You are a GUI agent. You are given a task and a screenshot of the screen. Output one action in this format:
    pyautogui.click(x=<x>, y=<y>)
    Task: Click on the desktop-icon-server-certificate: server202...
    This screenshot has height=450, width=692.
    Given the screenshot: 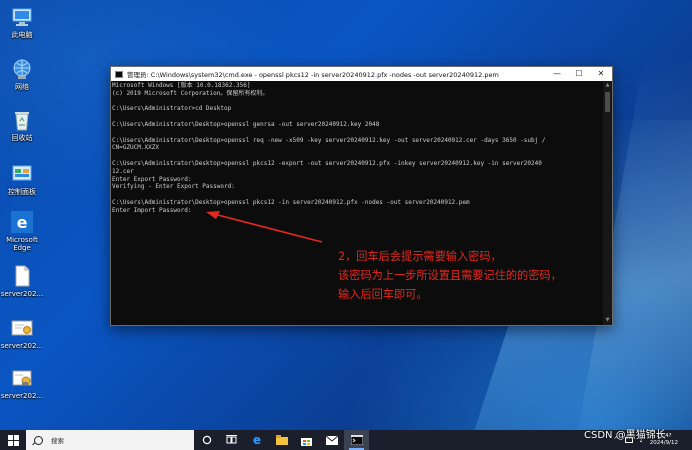 What is the action you would take?
    pyautogui.click(x=22, y=333)
    